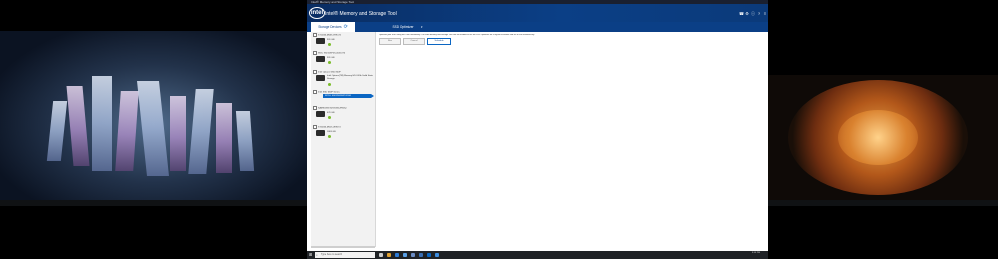  What do you see at coordinates (413, 255) in the screenshot?
I see `store-icon` at bounding box center [413, 255].